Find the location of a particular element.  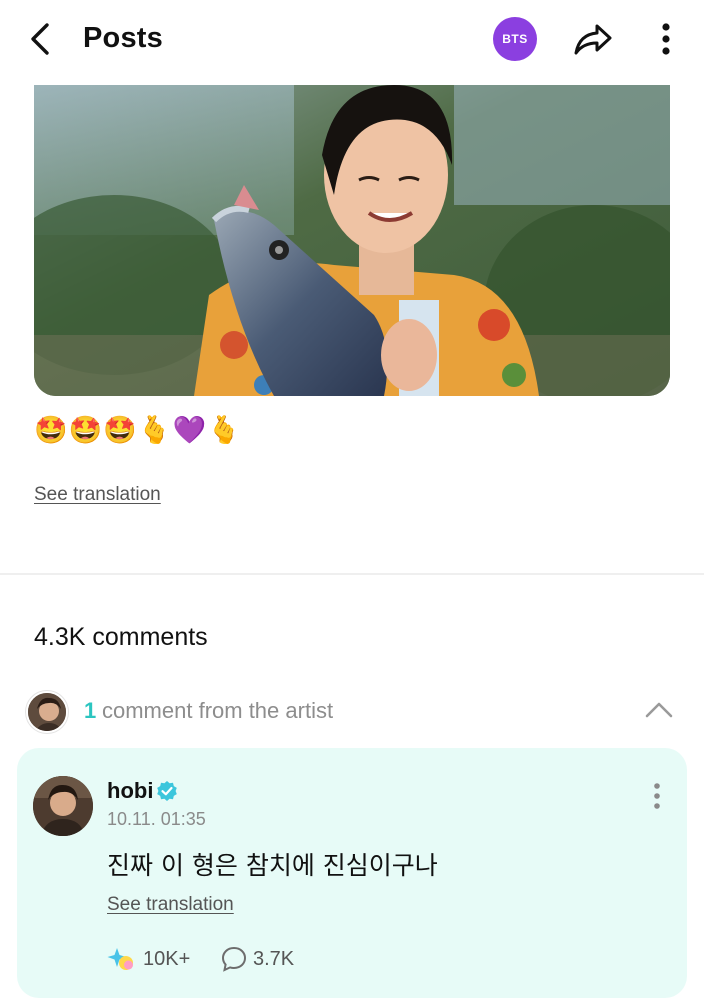

share-icon is located at coordinates (593, 39).